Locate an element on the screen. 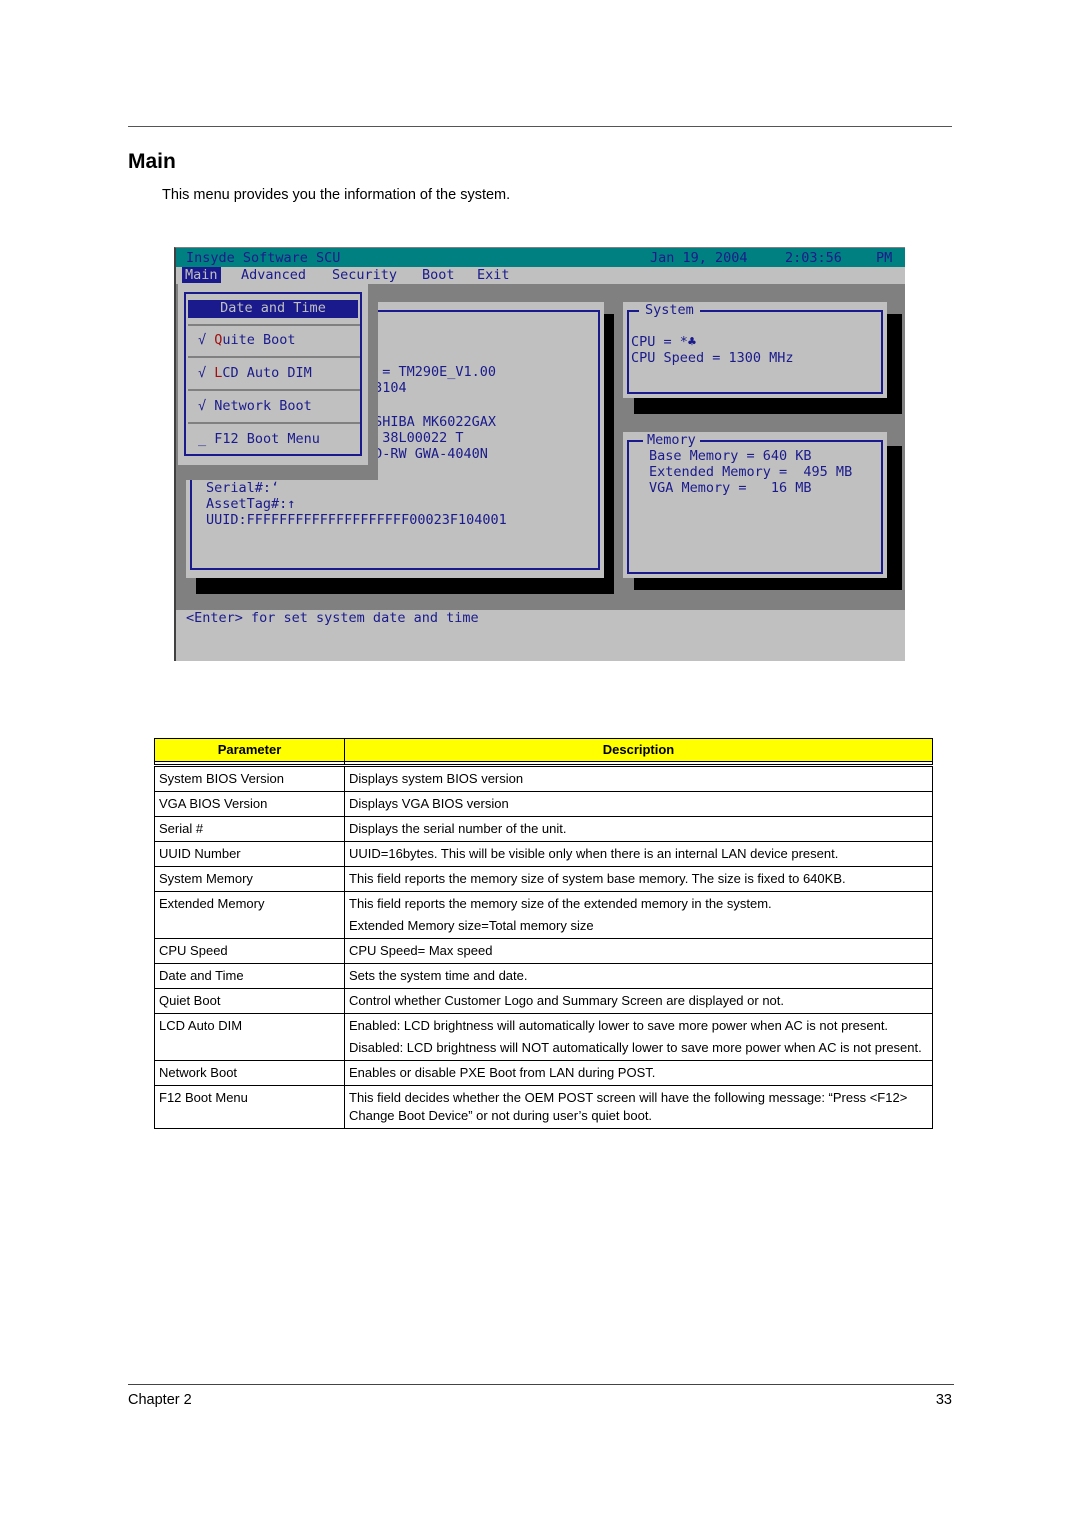  bios-menu-main: Main is located at coordinates (201, 275).